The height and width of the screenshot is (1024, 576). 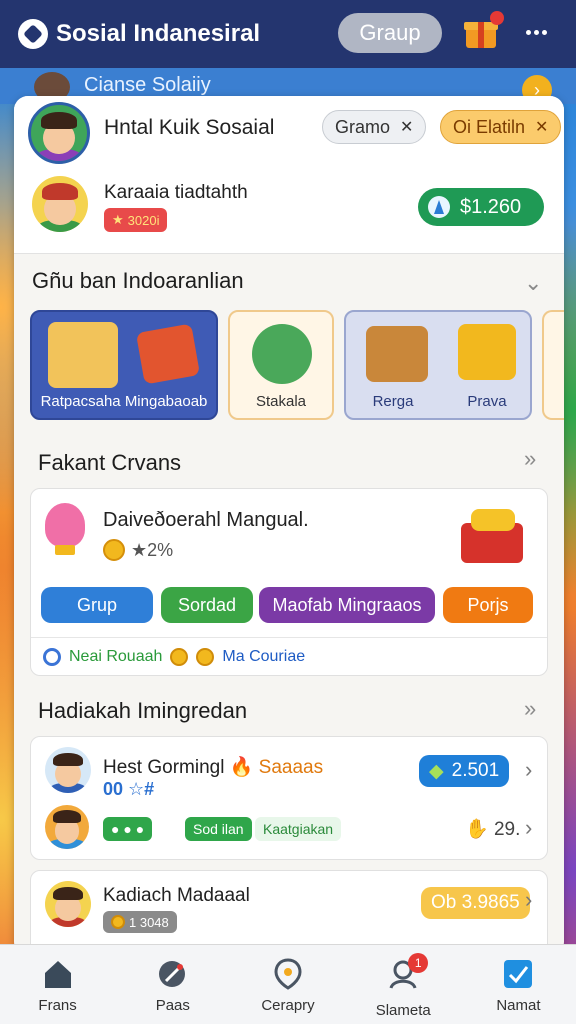 What do you see at coordinates (176, 192) in the screenshot?
I see `user-name: Karaaia tiadtahth` at bounding box center [176, 192].